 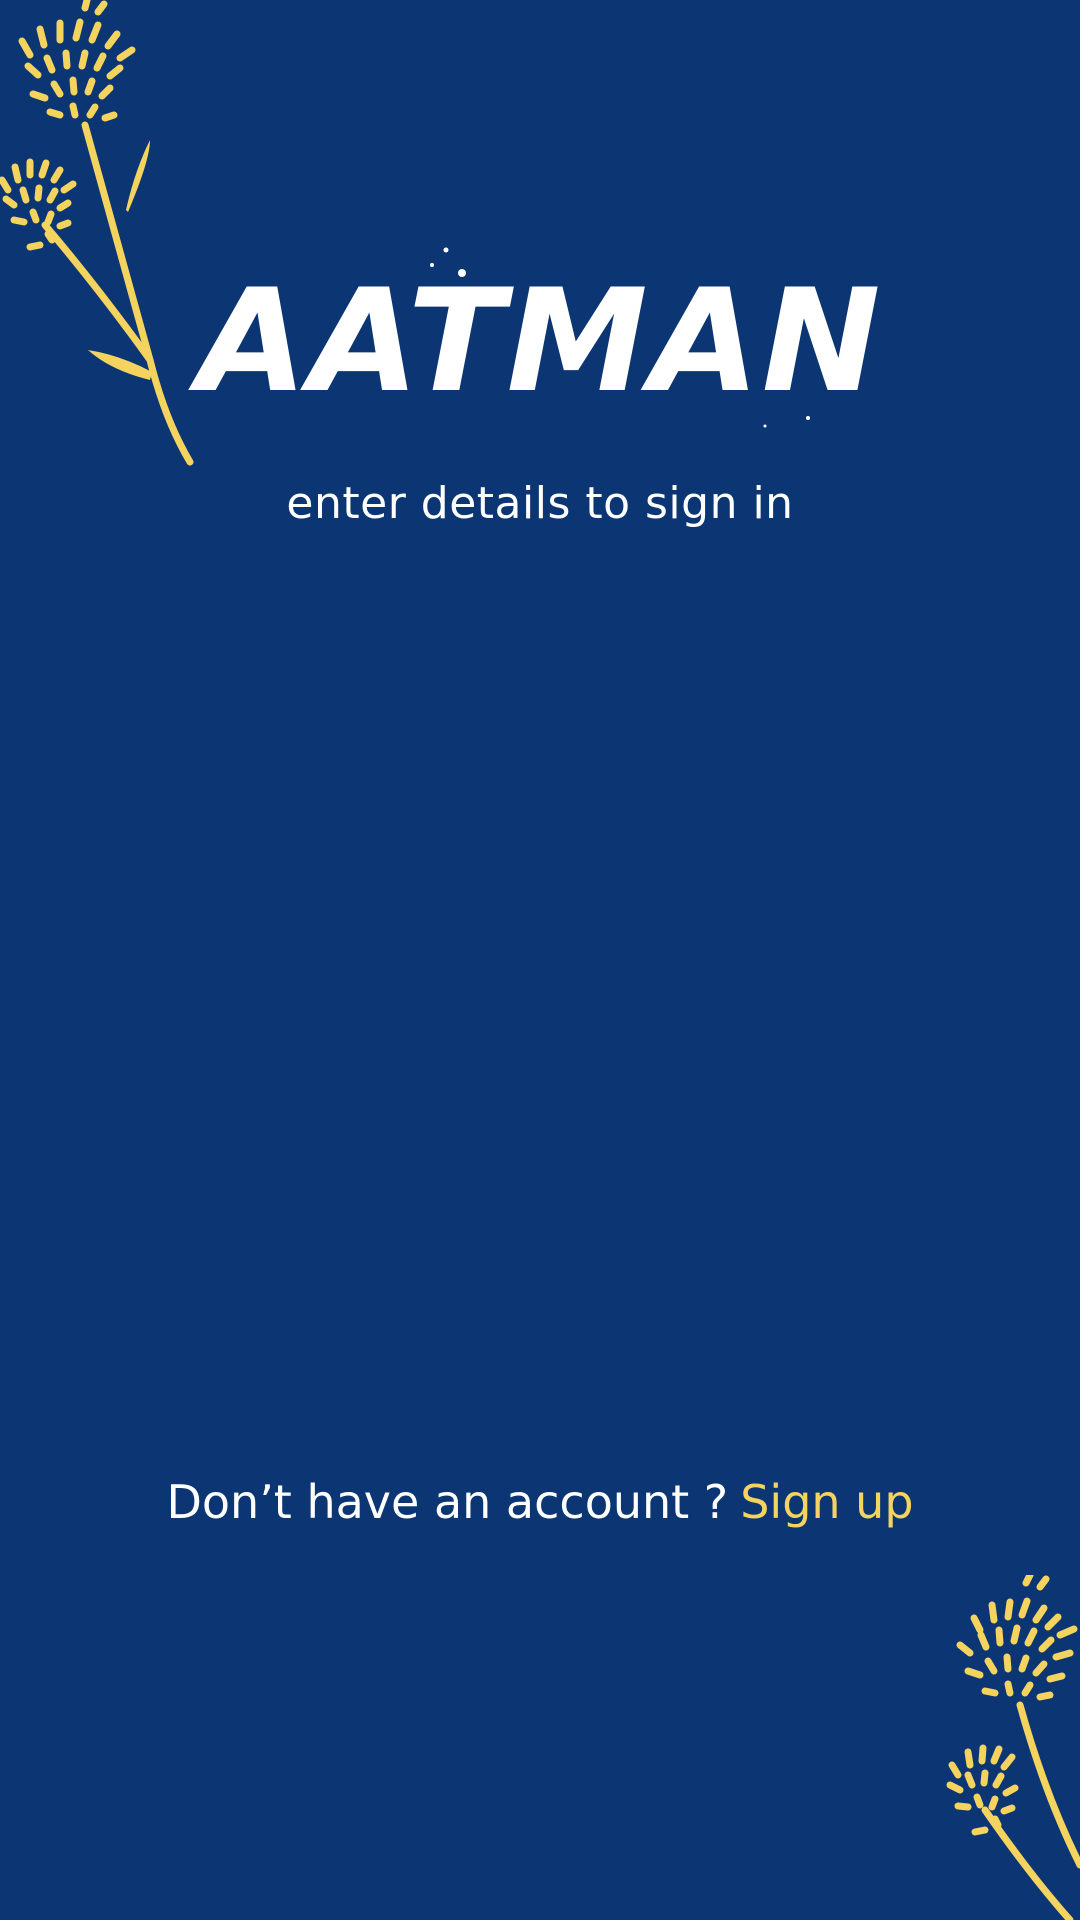 What do you see at coordinates (1013, 1747) in the screenshot?
I see `flower-branch-icon` at bounding box center [1013, 1747].